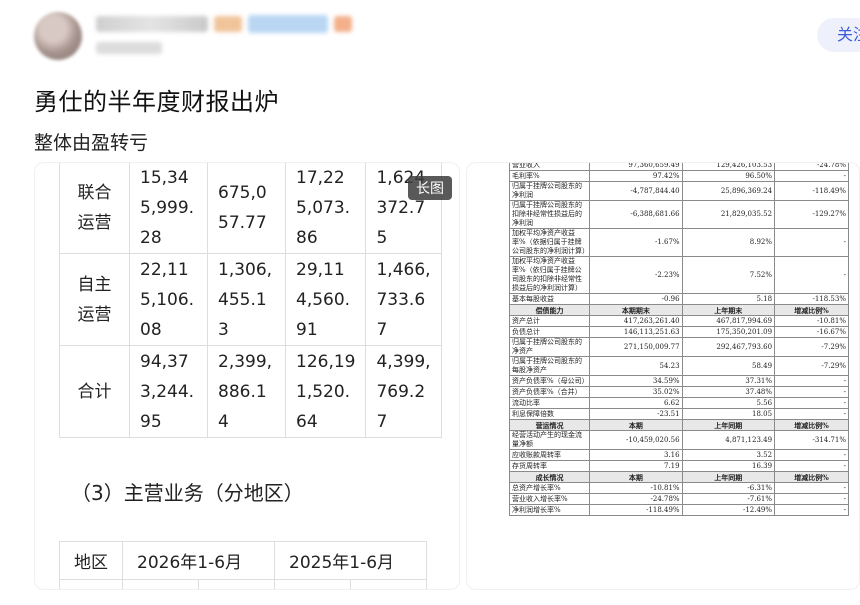 The height and width of the screenshot is (605, 860). I want to click on table-cell: 29,11 4,560. 91, so click(325, 299).